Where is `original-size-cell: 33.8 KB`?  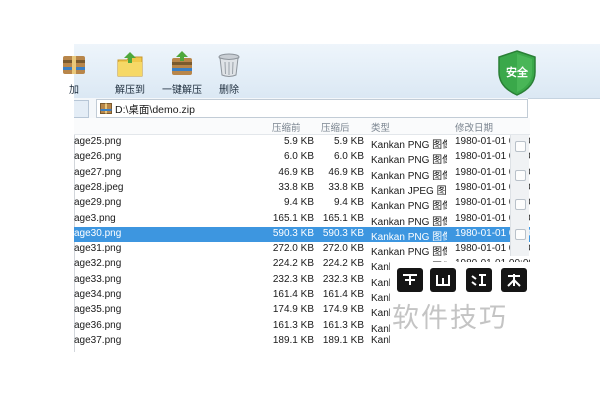
original-size-cell: 33.8 KB is located at coordinates (296, 187).